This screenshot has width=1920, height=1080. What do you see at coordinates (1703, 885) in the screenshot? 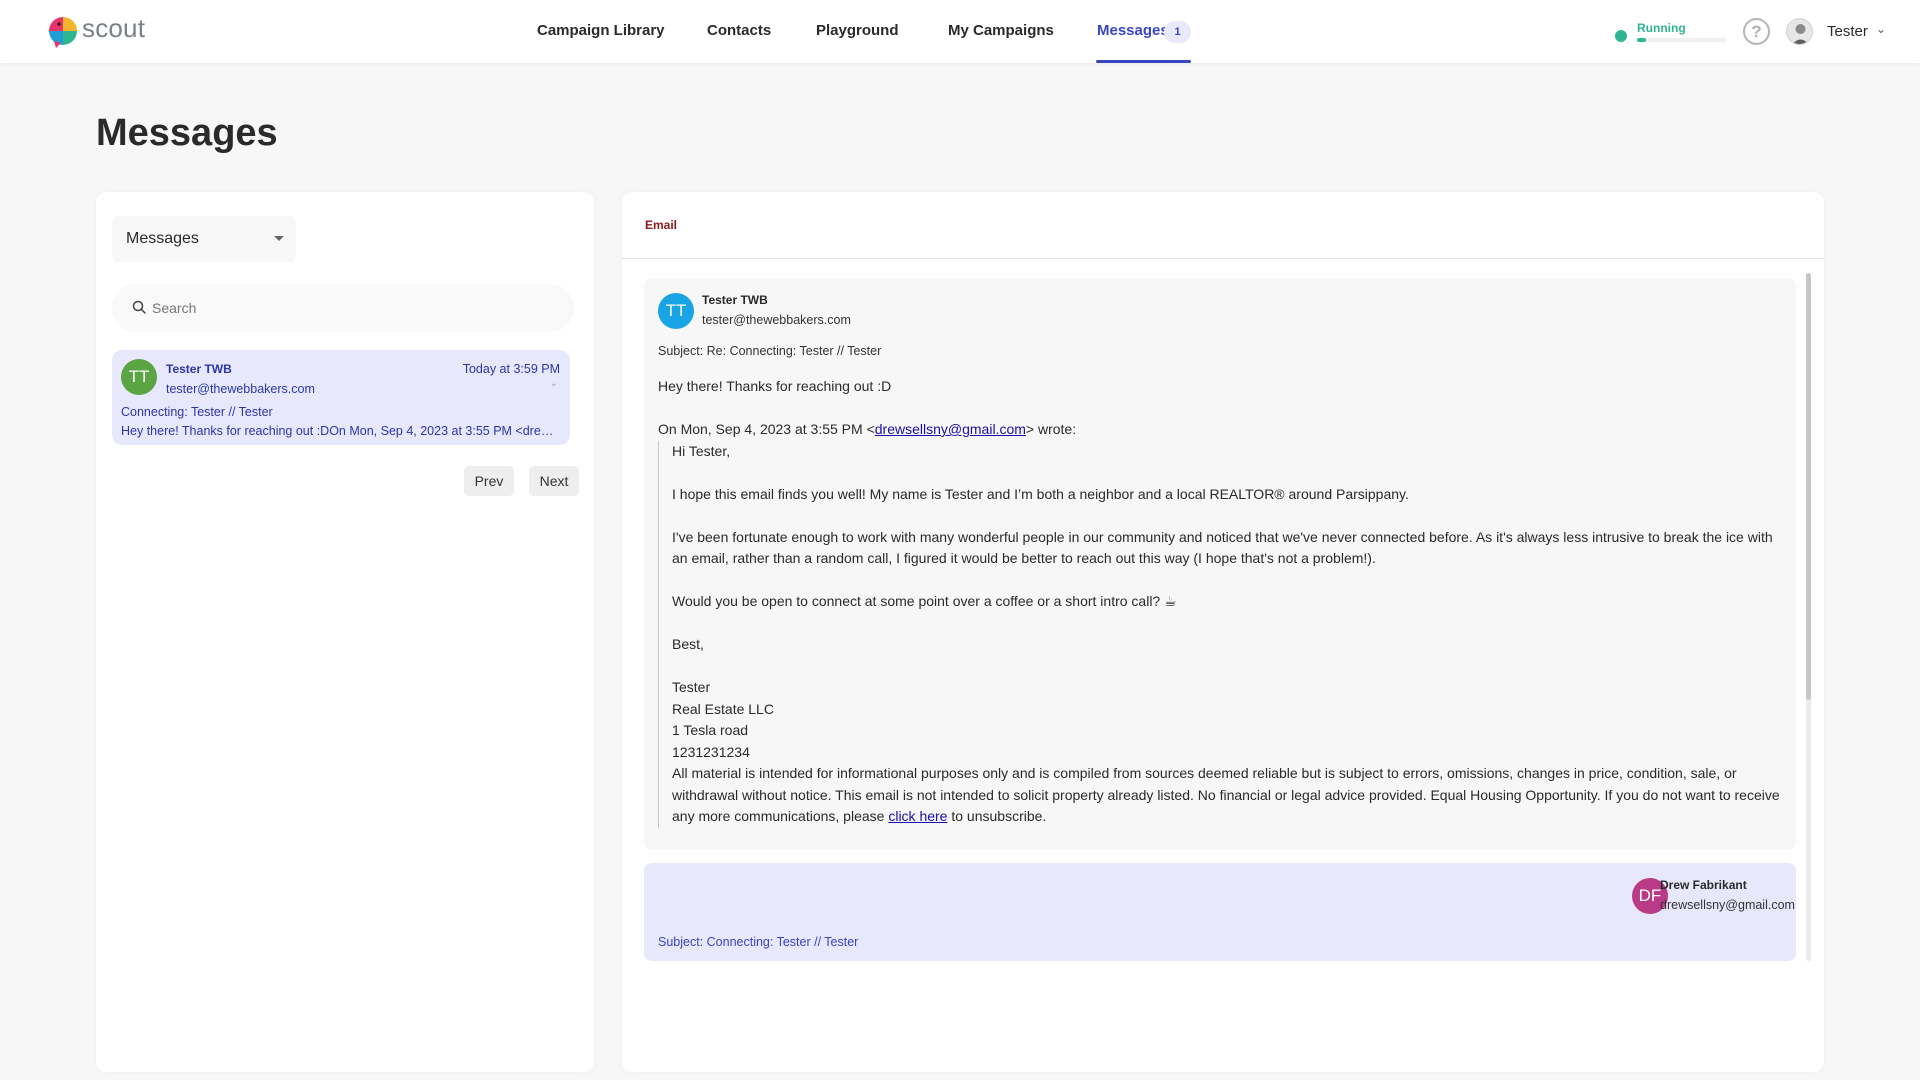
I see `sender-name: Drew Fabrikant` at bounding box center [1703, 885].